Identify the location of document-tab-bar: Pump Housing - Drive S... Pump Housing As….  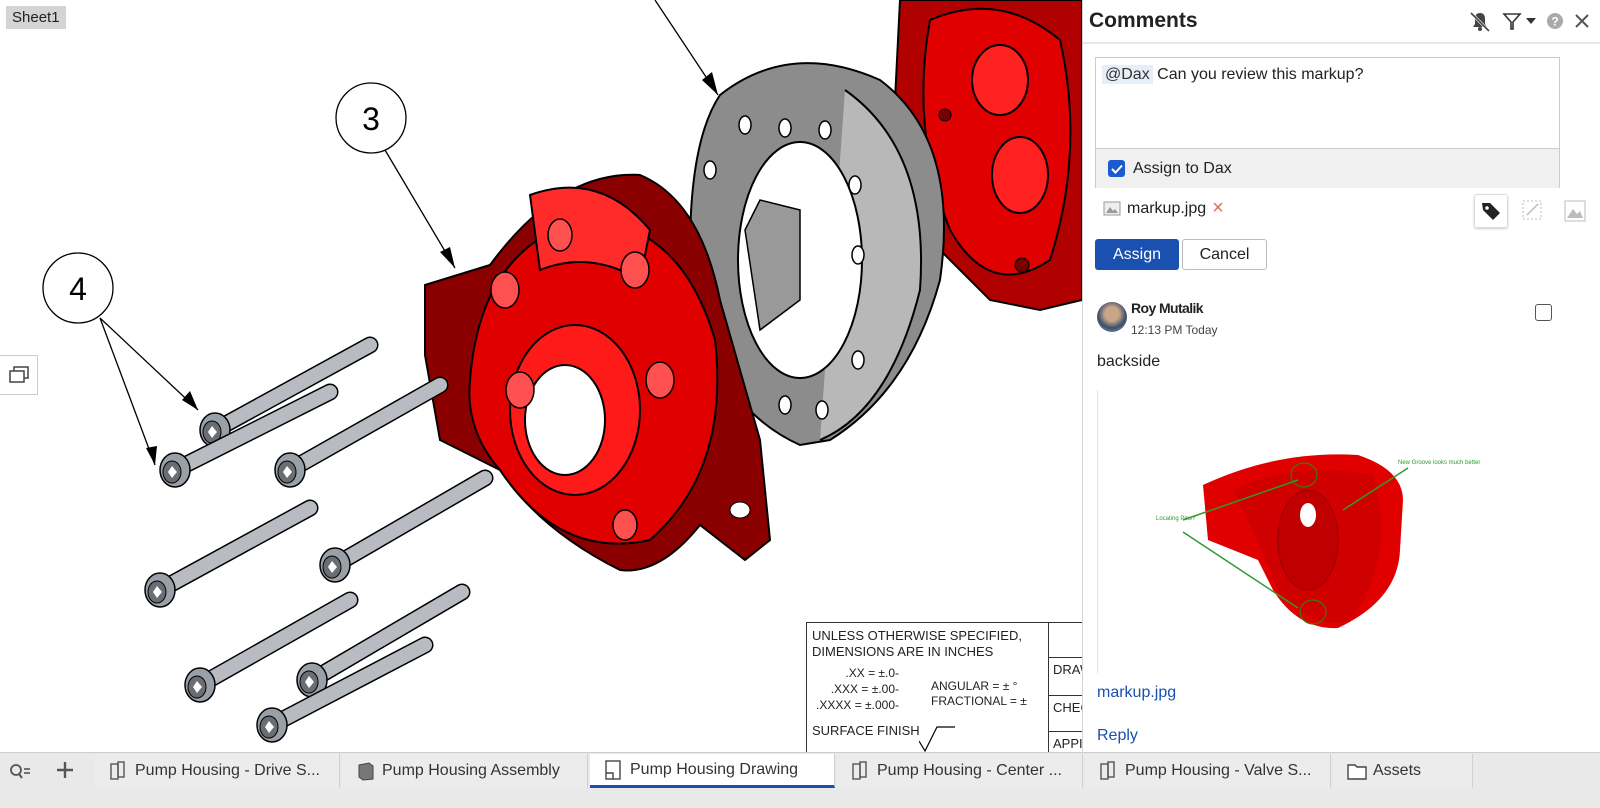
(800, 780).